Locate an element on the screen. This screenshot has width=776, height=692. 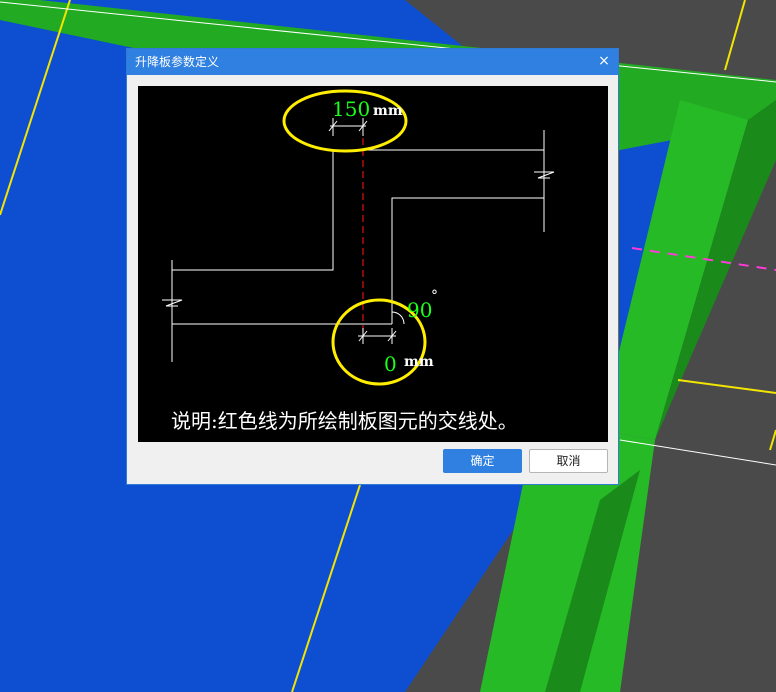
angle-value: 90 is located at coordinates (419, 310).